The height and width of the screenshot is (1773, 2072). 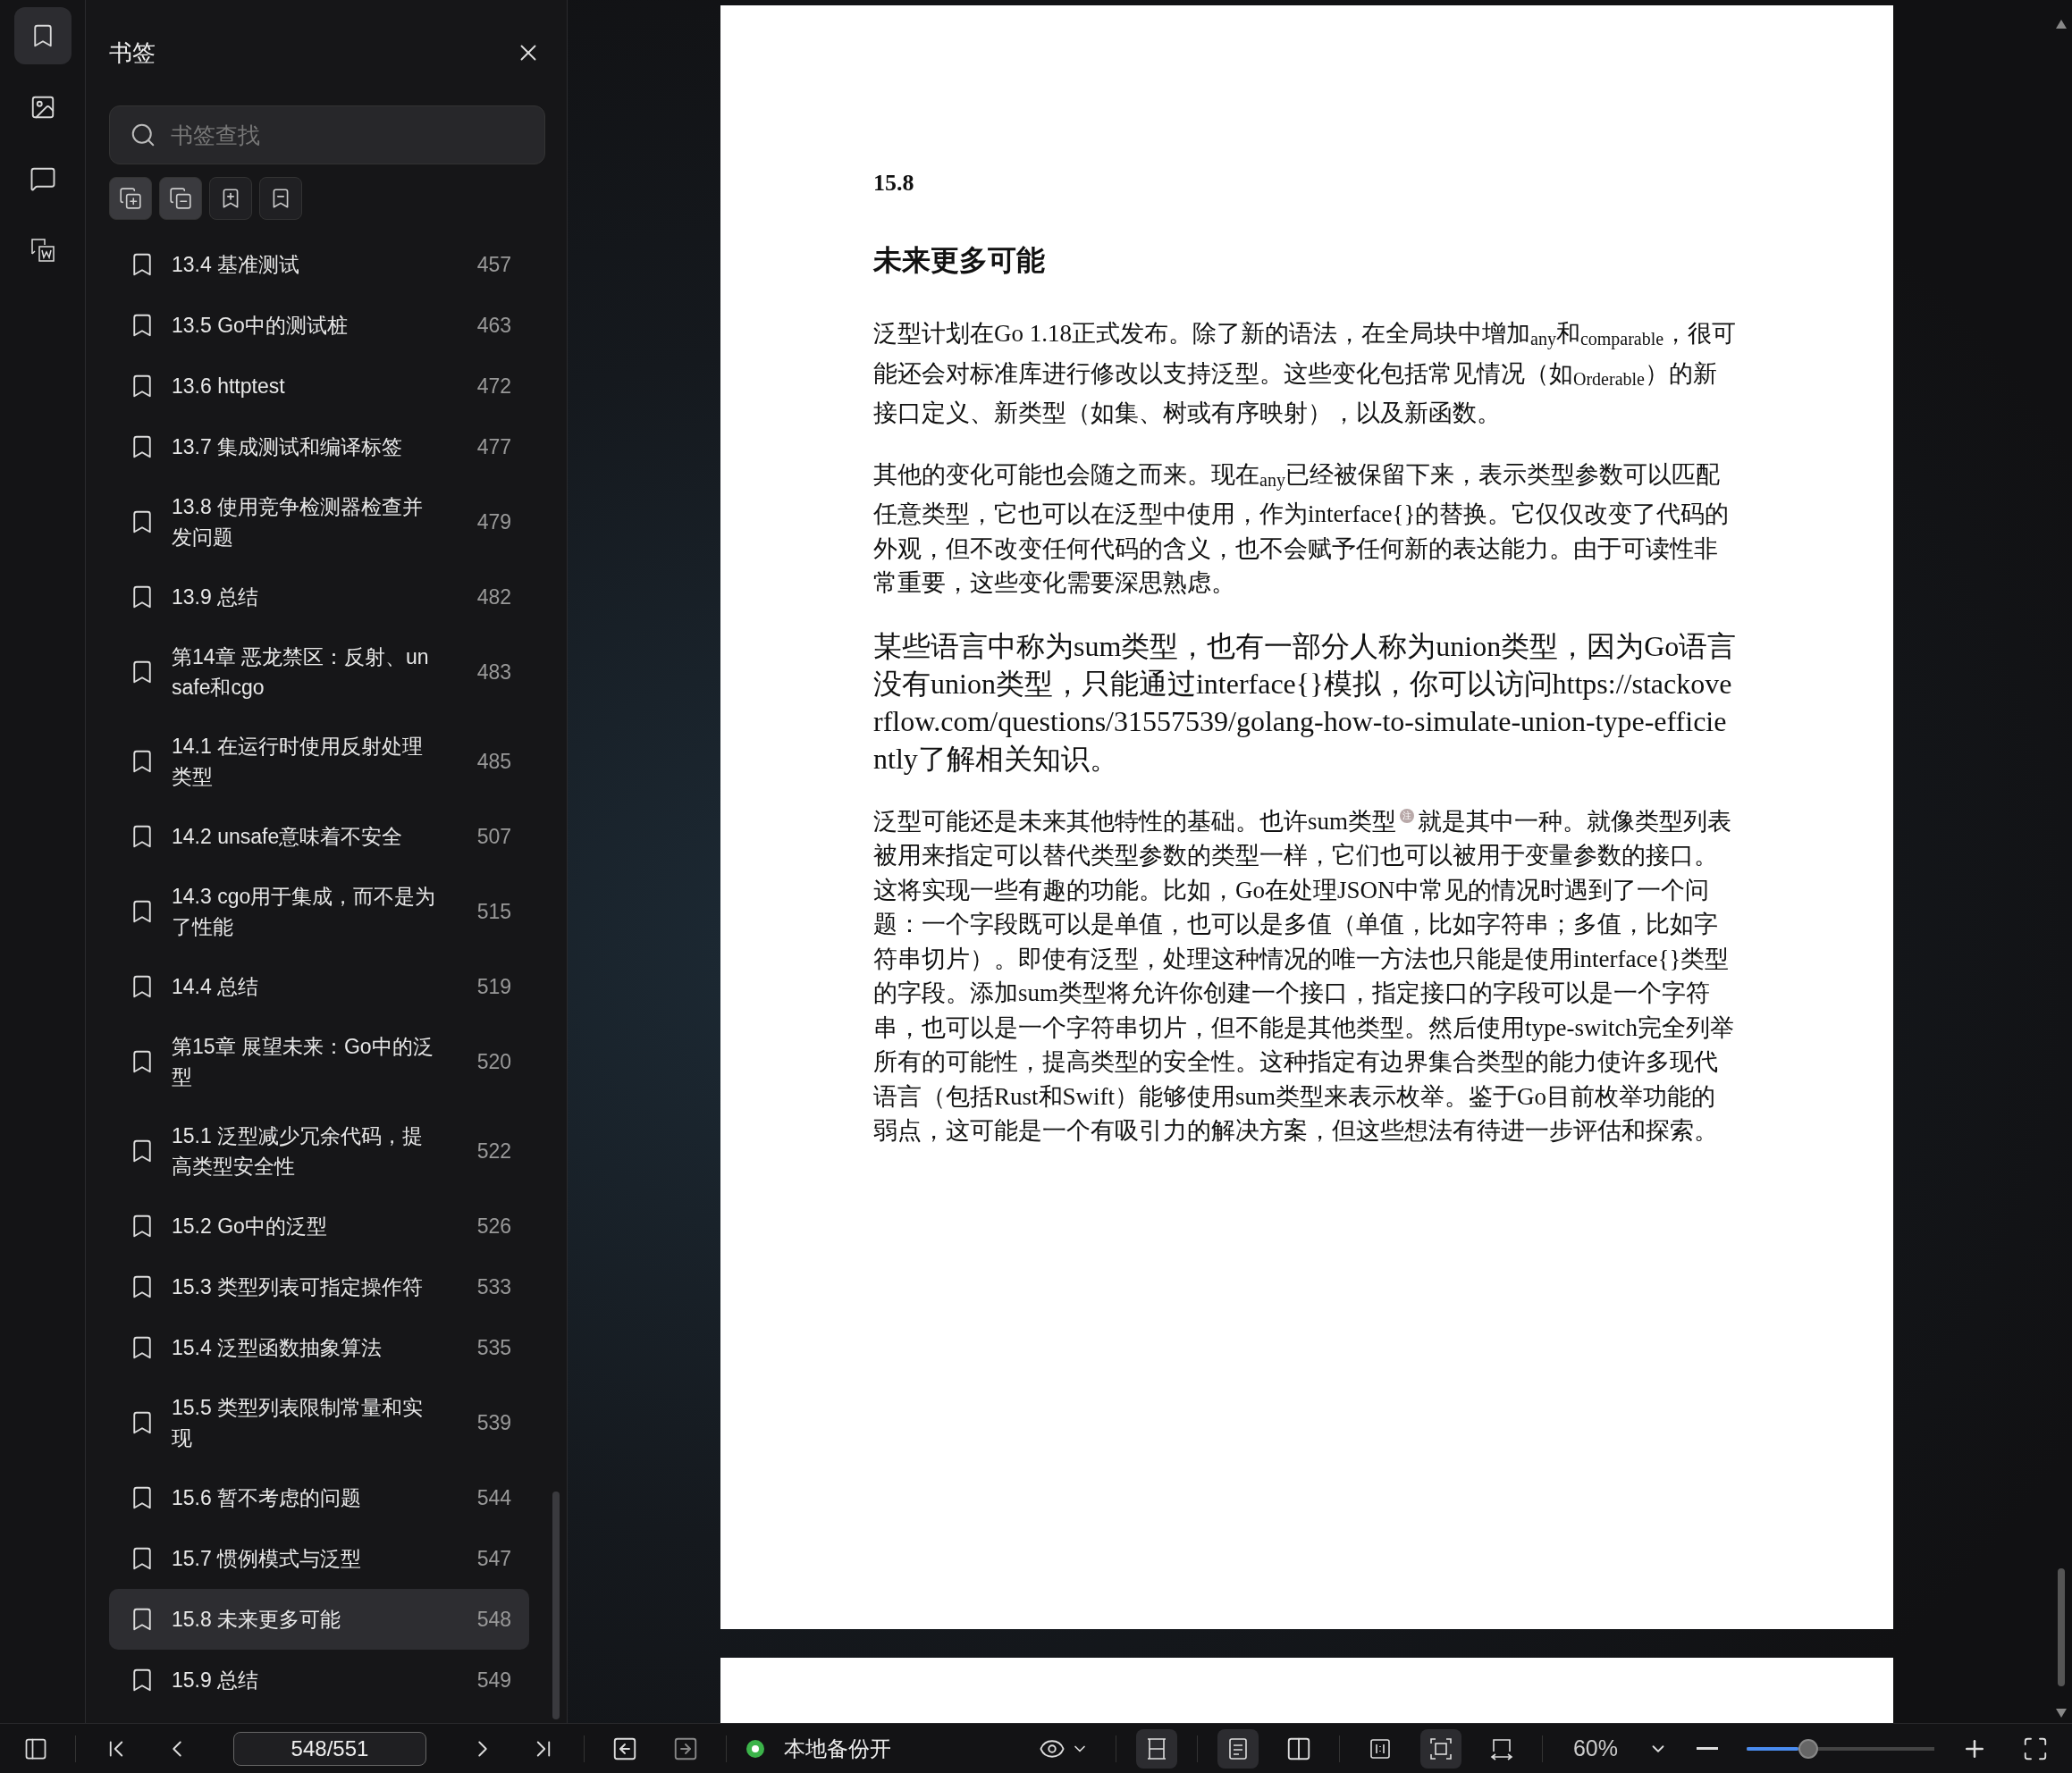 I want to click on scroll-down-icon, so click(x=2061, y=1714).